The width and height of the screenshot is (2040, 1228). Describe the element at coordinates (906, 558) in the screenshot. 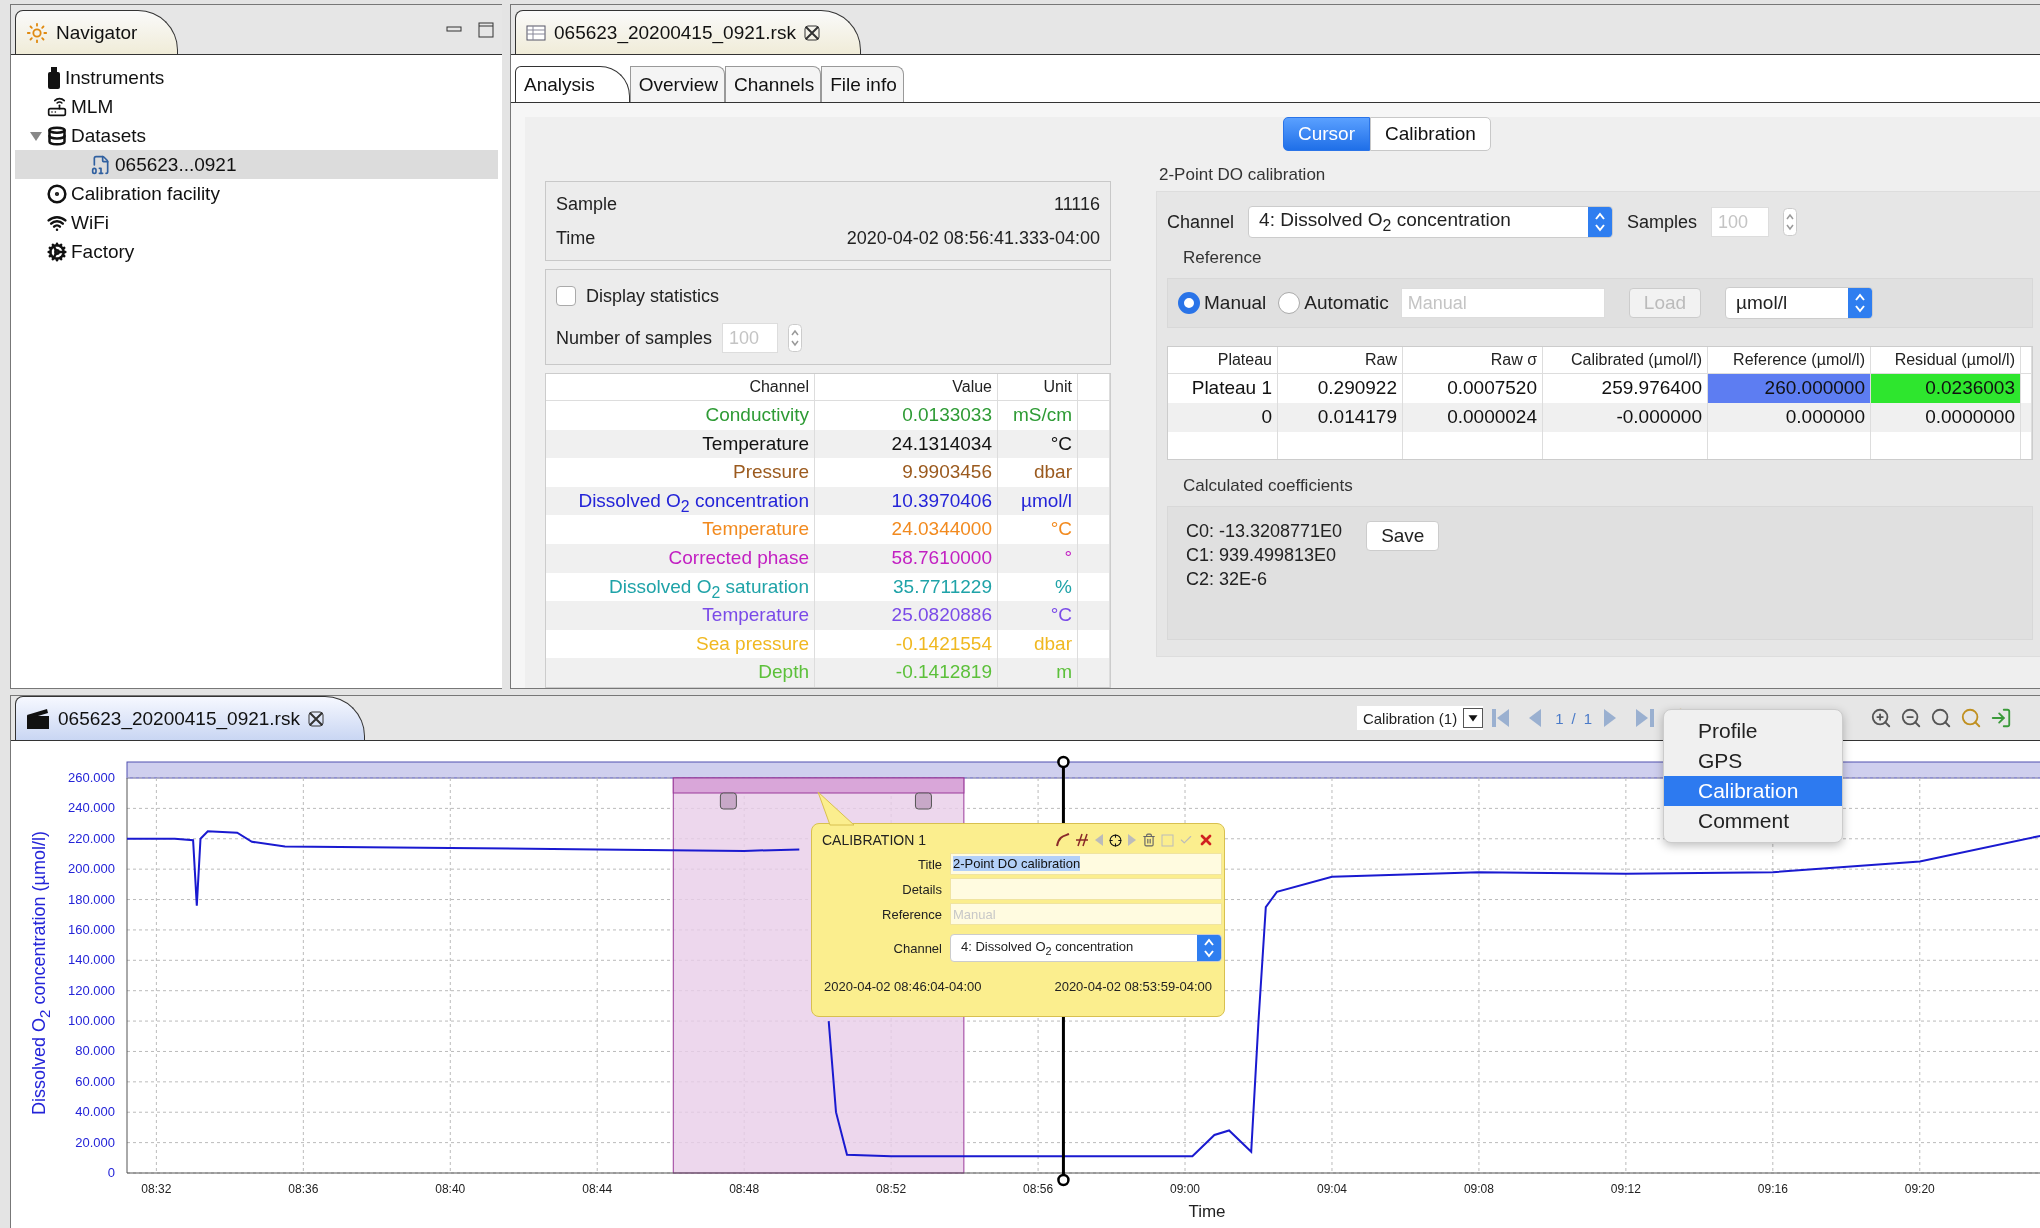

I see `table-cell: 58.7610000` at that location.